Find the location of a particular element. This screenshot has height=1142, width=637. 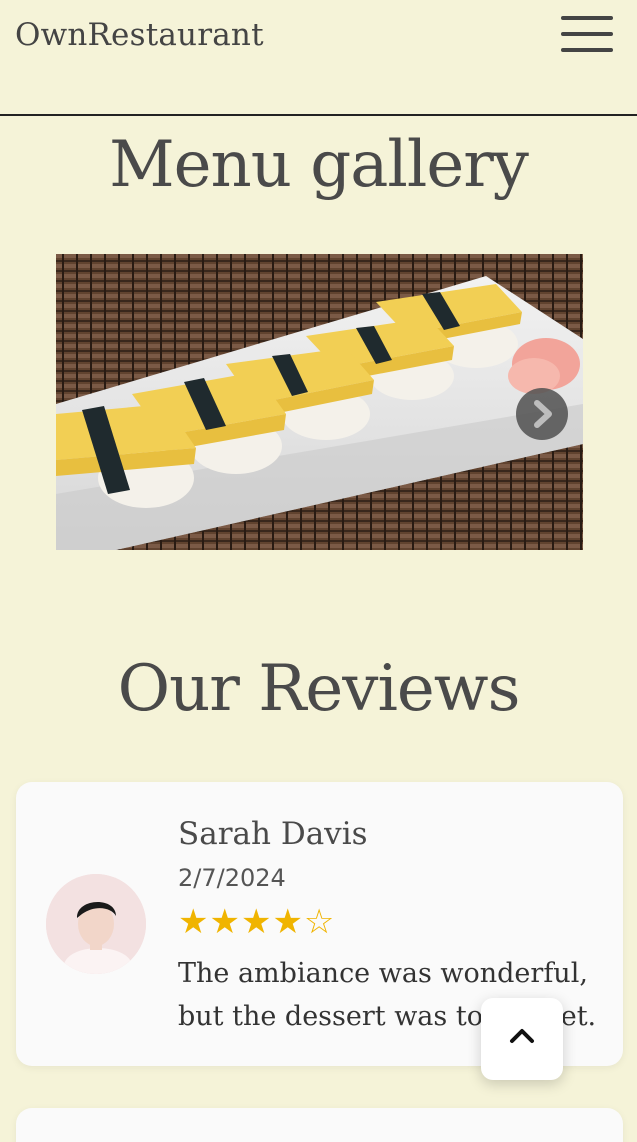

review-date: 2/7/2024 is located at coordinates (232, 878).